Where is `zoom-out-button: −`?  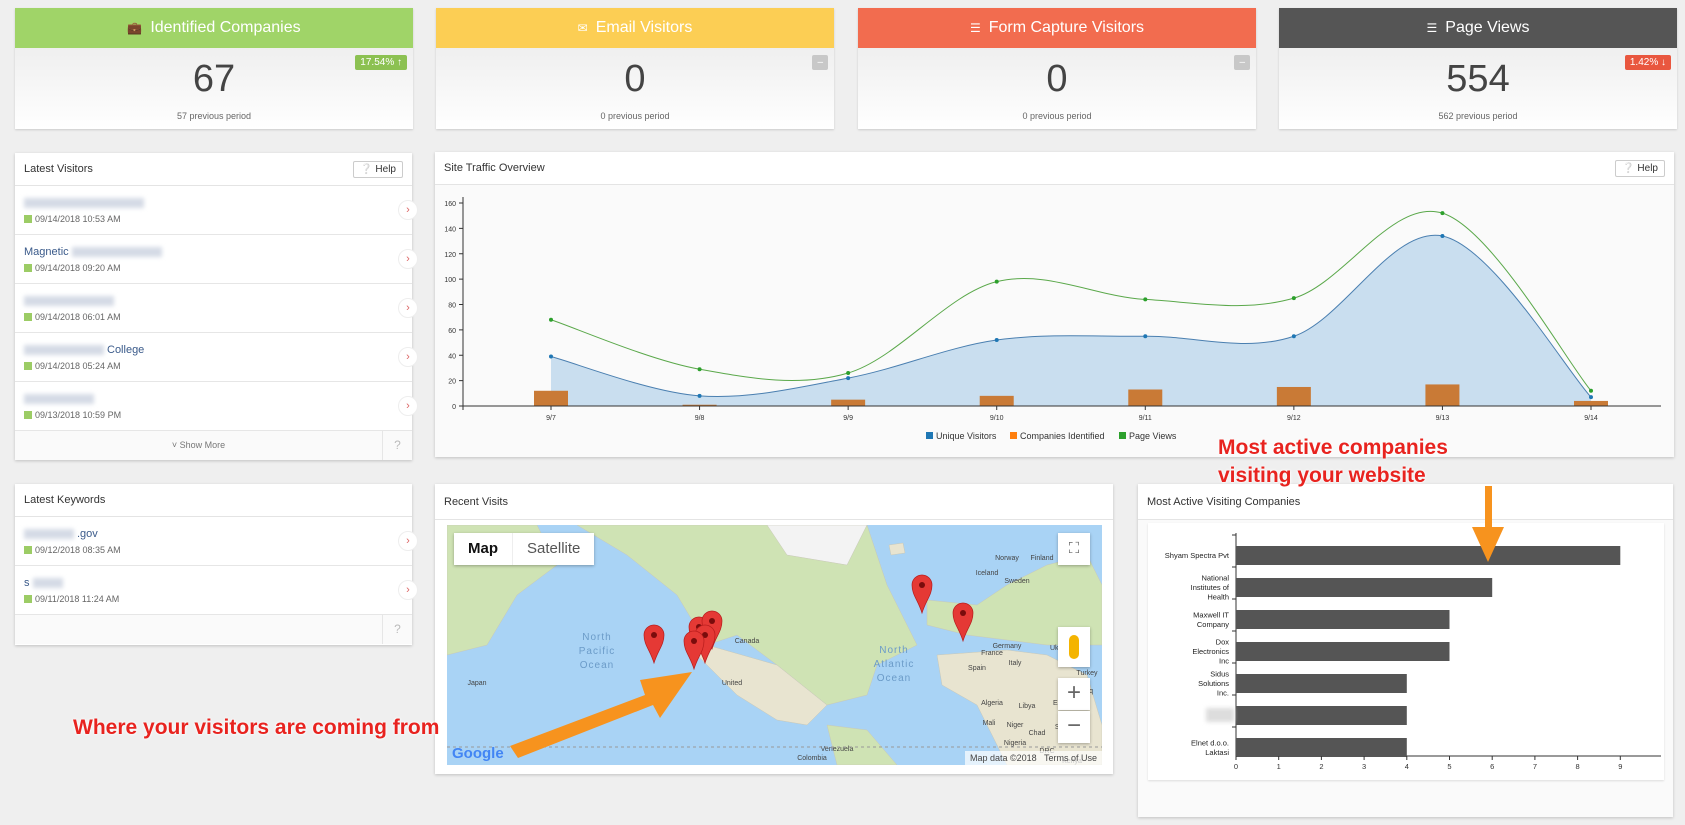
zoom-out-button: − is located at coordinates (1074, 727).